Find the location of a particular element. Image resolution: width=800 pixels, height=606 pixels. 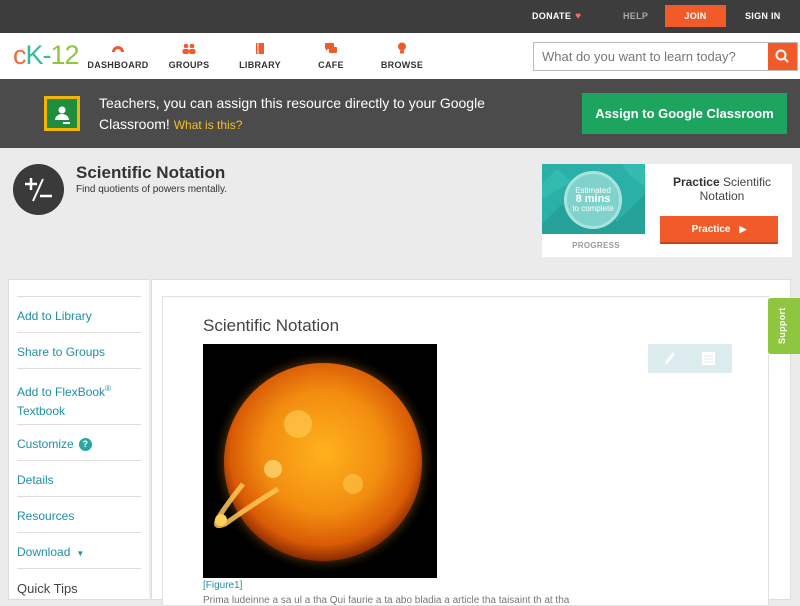

logo-k: K is located at coordinates (34, 55).